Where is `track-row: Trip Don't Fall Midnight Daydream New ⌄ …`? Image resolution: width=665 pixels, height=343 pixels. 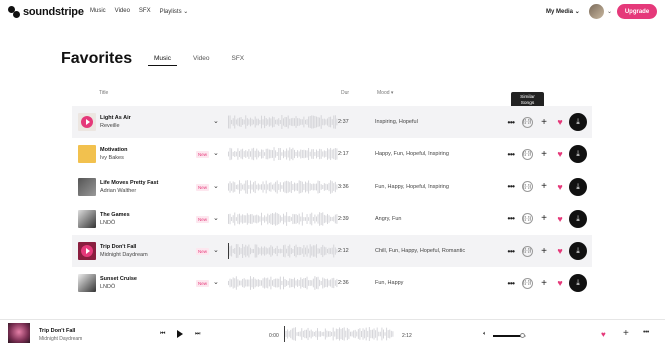 track-row: Trip Don't Fall Midnight Daydream New ⌄ … is located at coordinates (332, 251).